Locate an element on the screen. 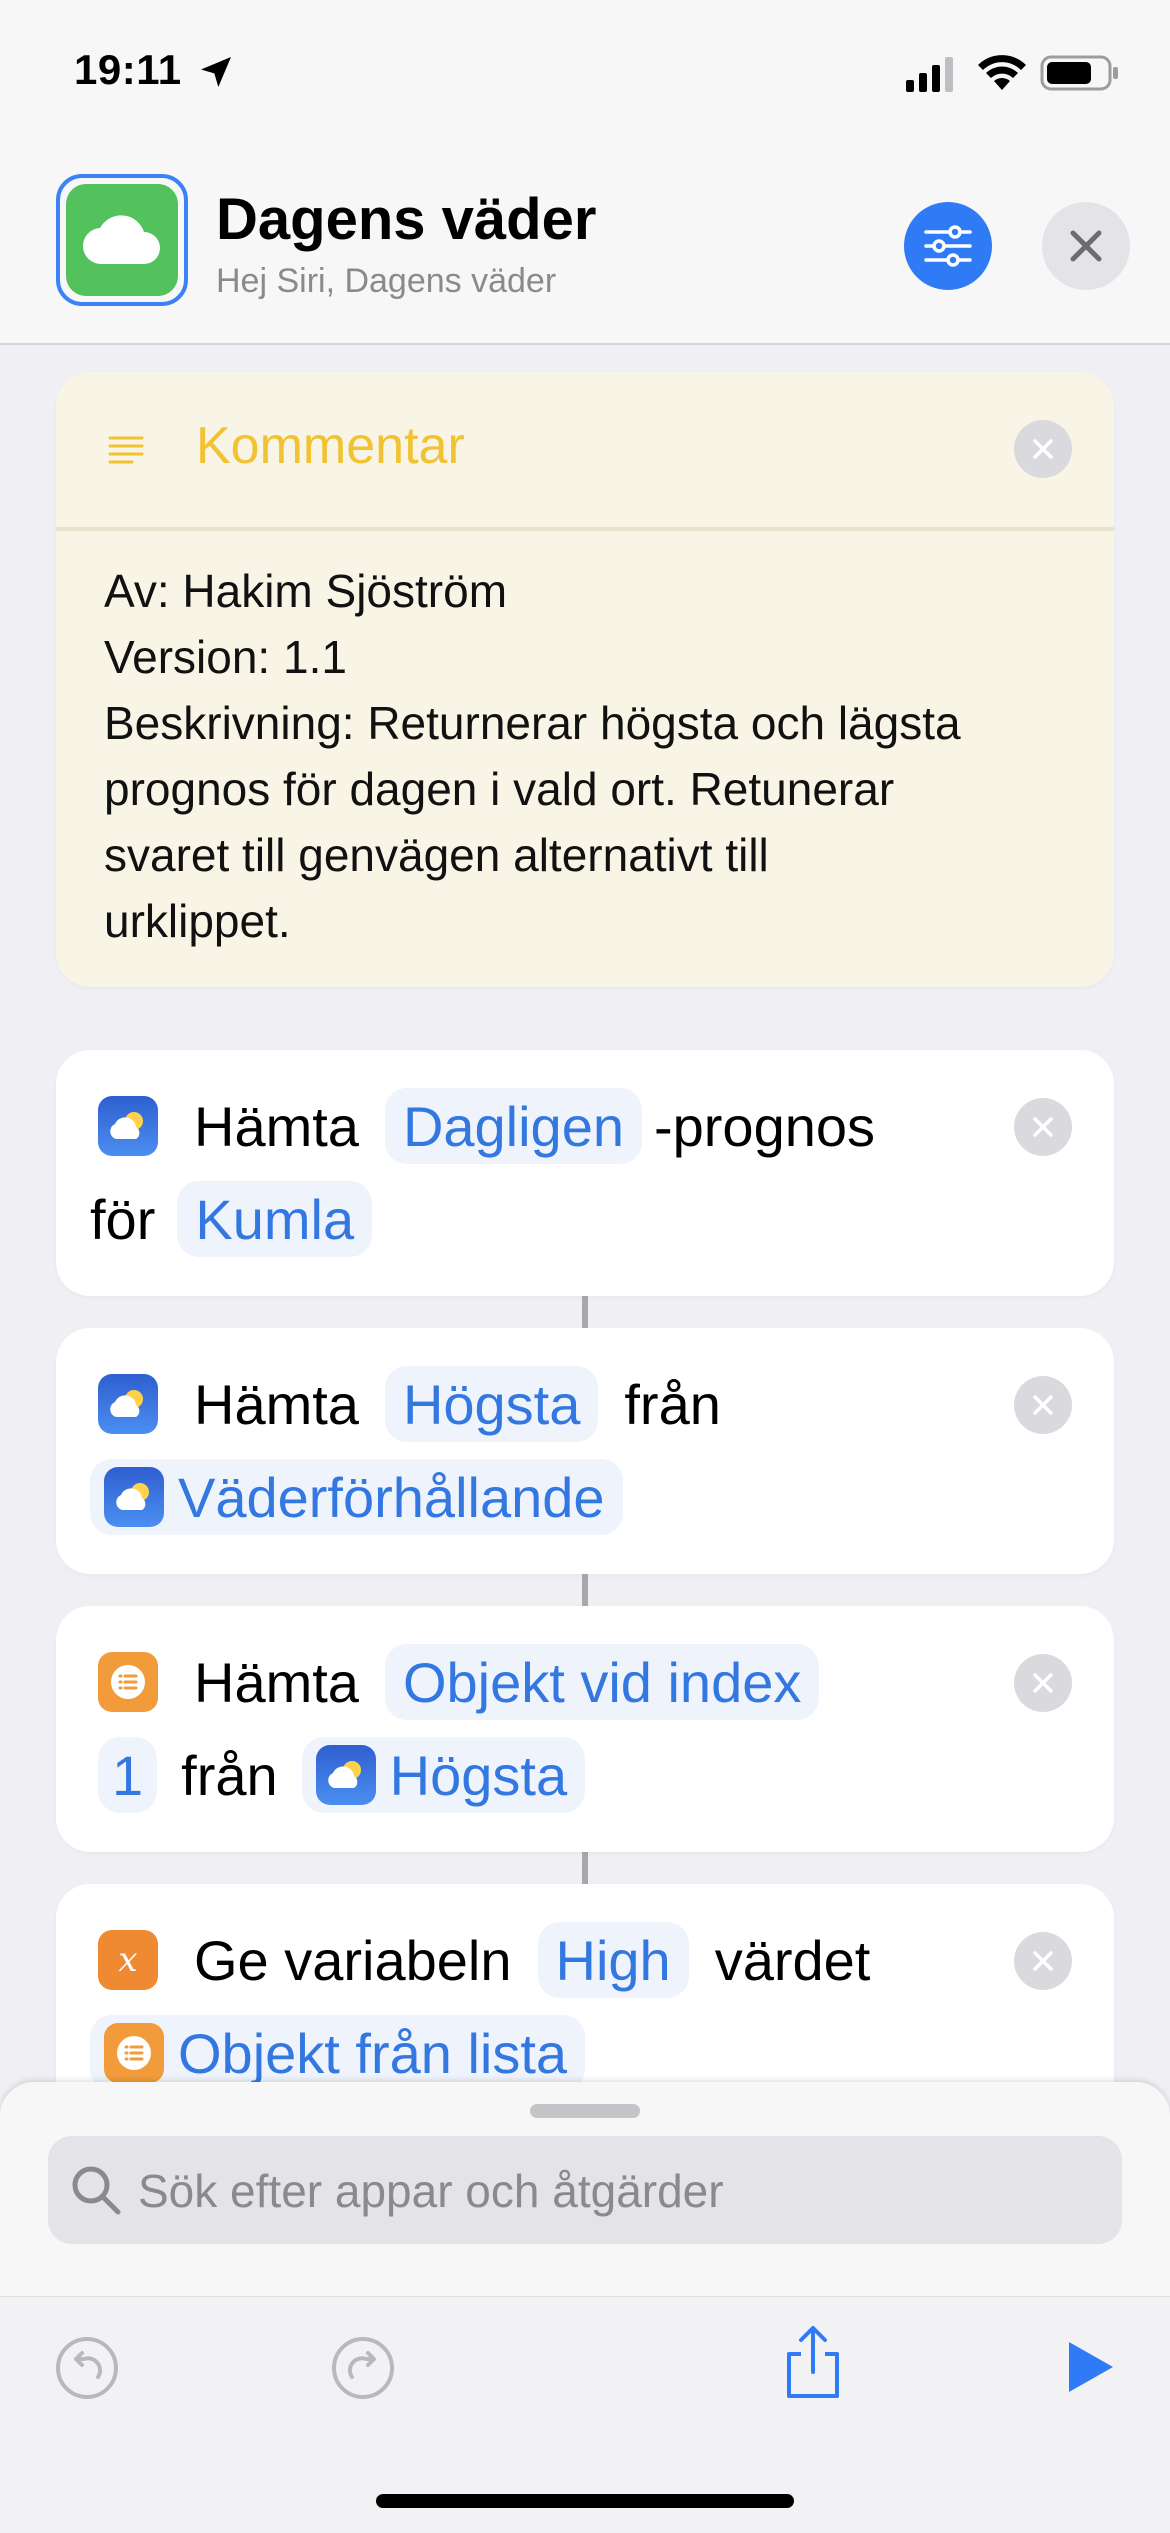  sliders-icon is located at coordinates (948, 246).